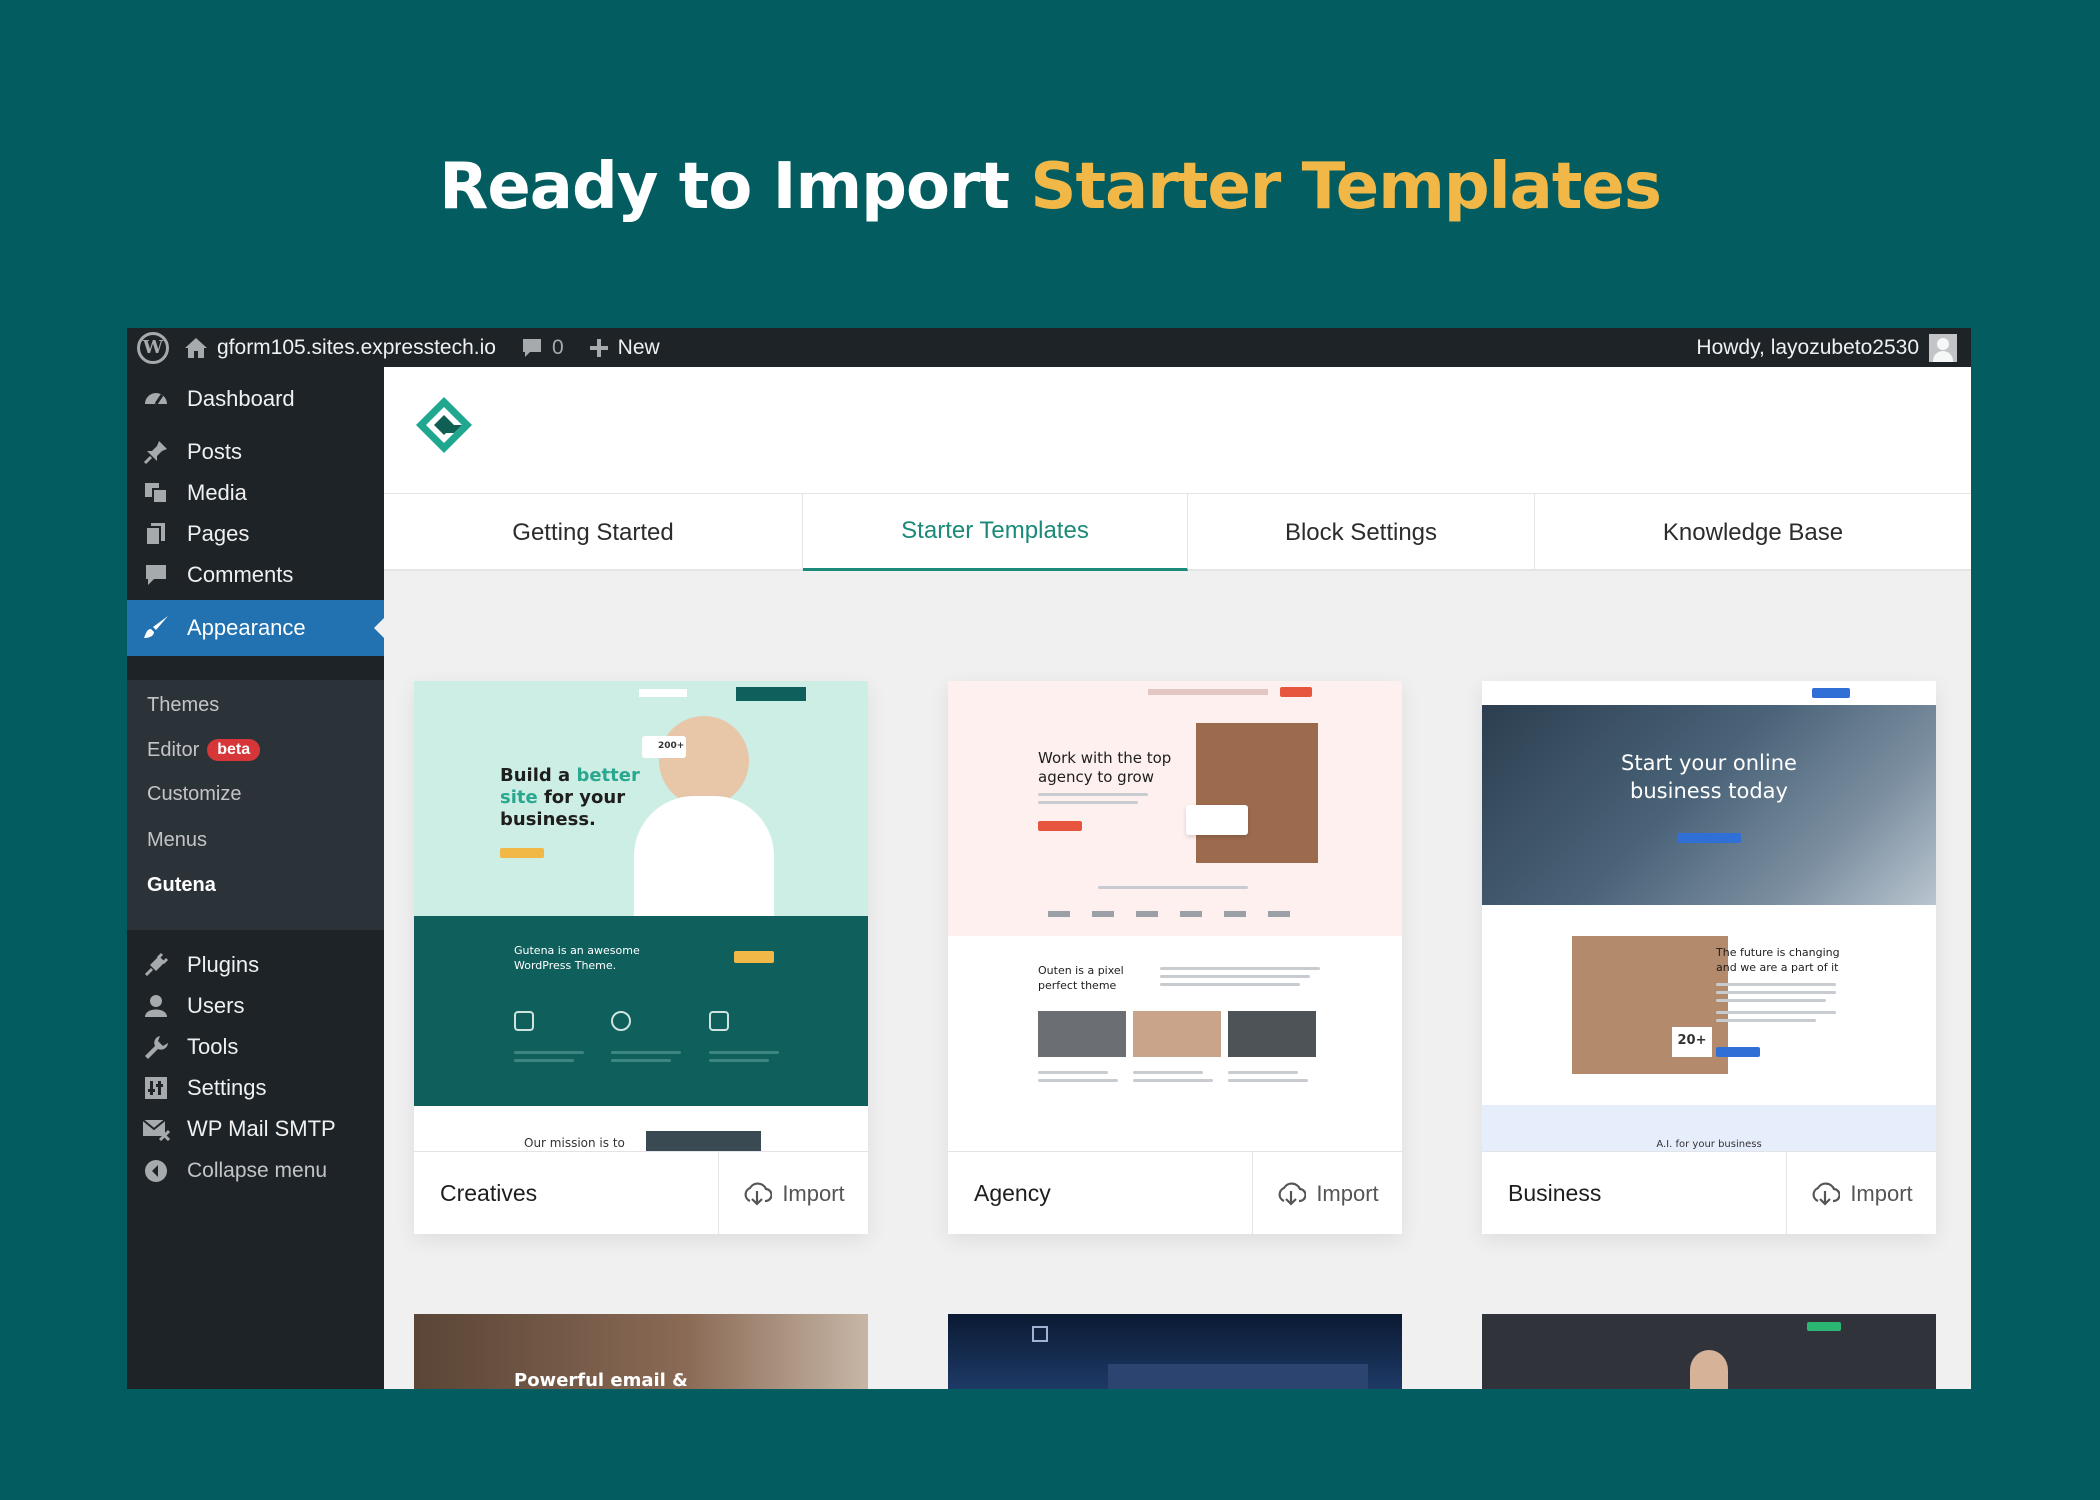  I want to click on preview-logo, so click(1040, 1334).